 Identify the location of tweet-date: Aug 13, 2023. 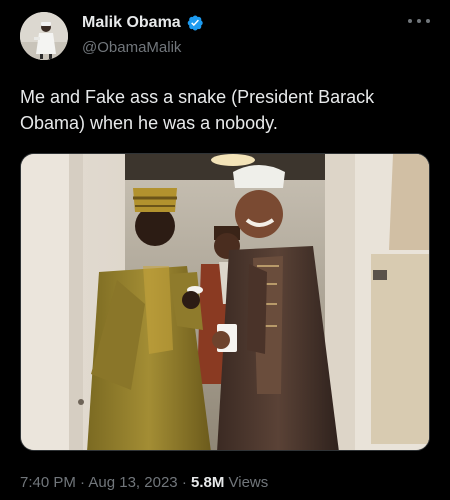
(132, 482).